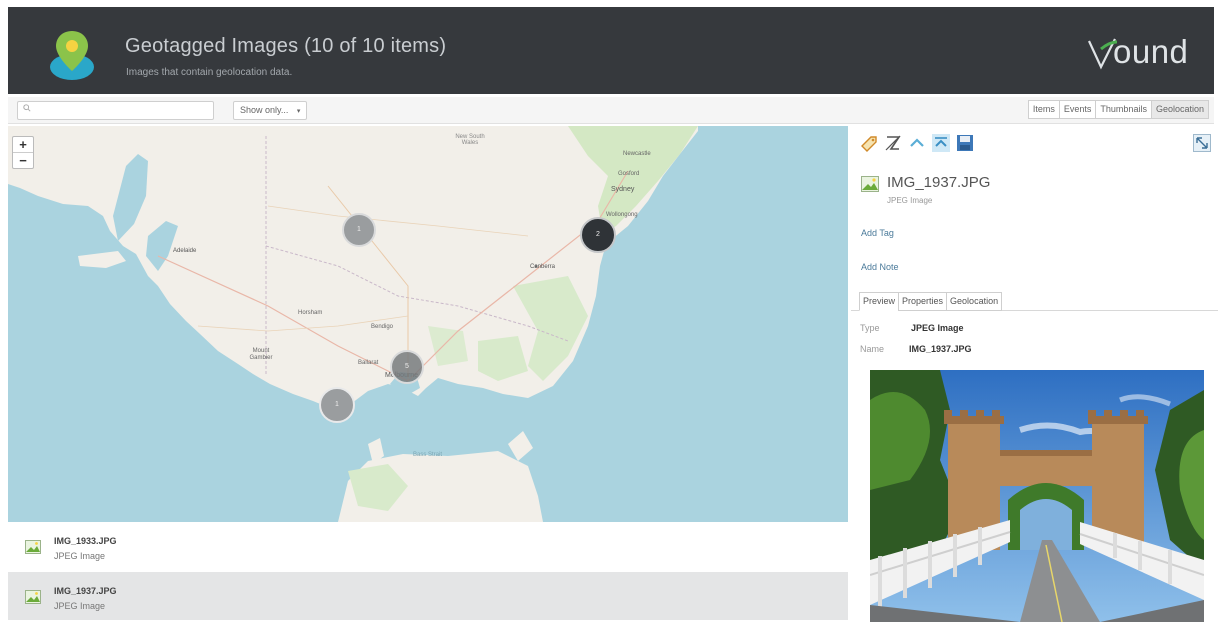 This screenshot has height=625, width=1218. What do you see at coordinates (1202, 143) in the screenshot?
I see `expand-panel-icon` at bounding box center [1202, 143].